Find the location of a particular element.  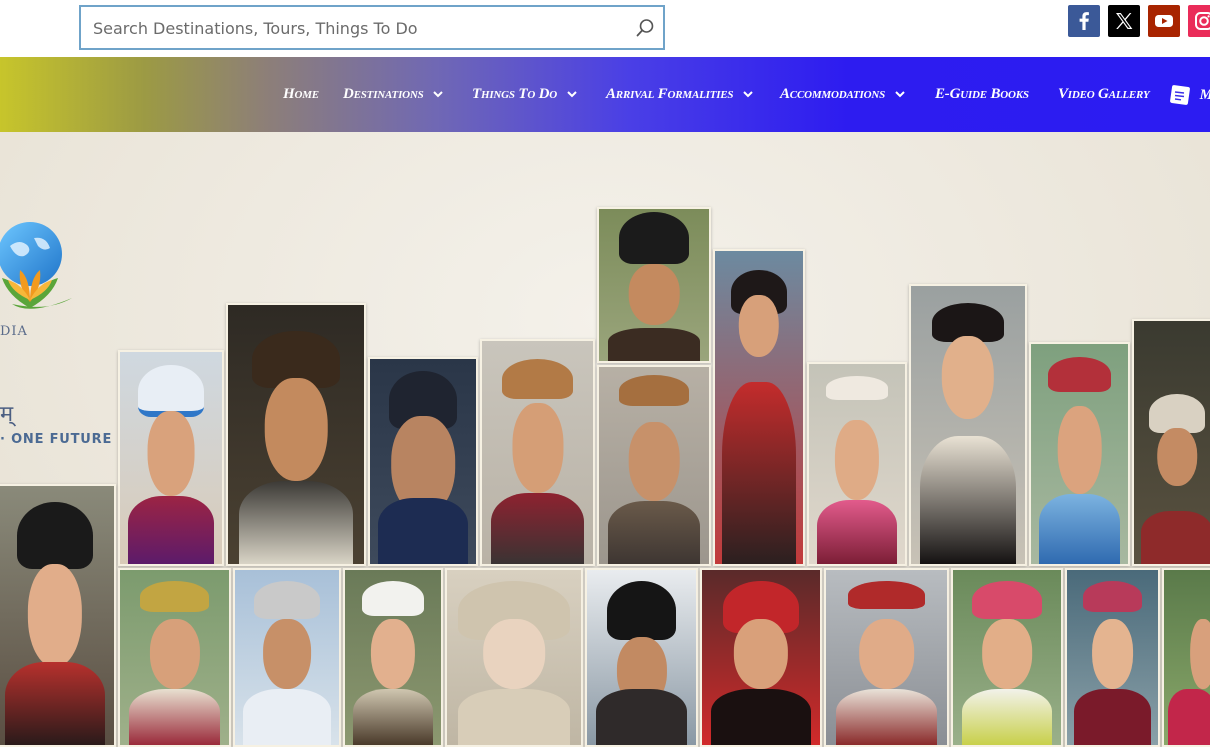

document-icon is located at coordinates (1180, 95).